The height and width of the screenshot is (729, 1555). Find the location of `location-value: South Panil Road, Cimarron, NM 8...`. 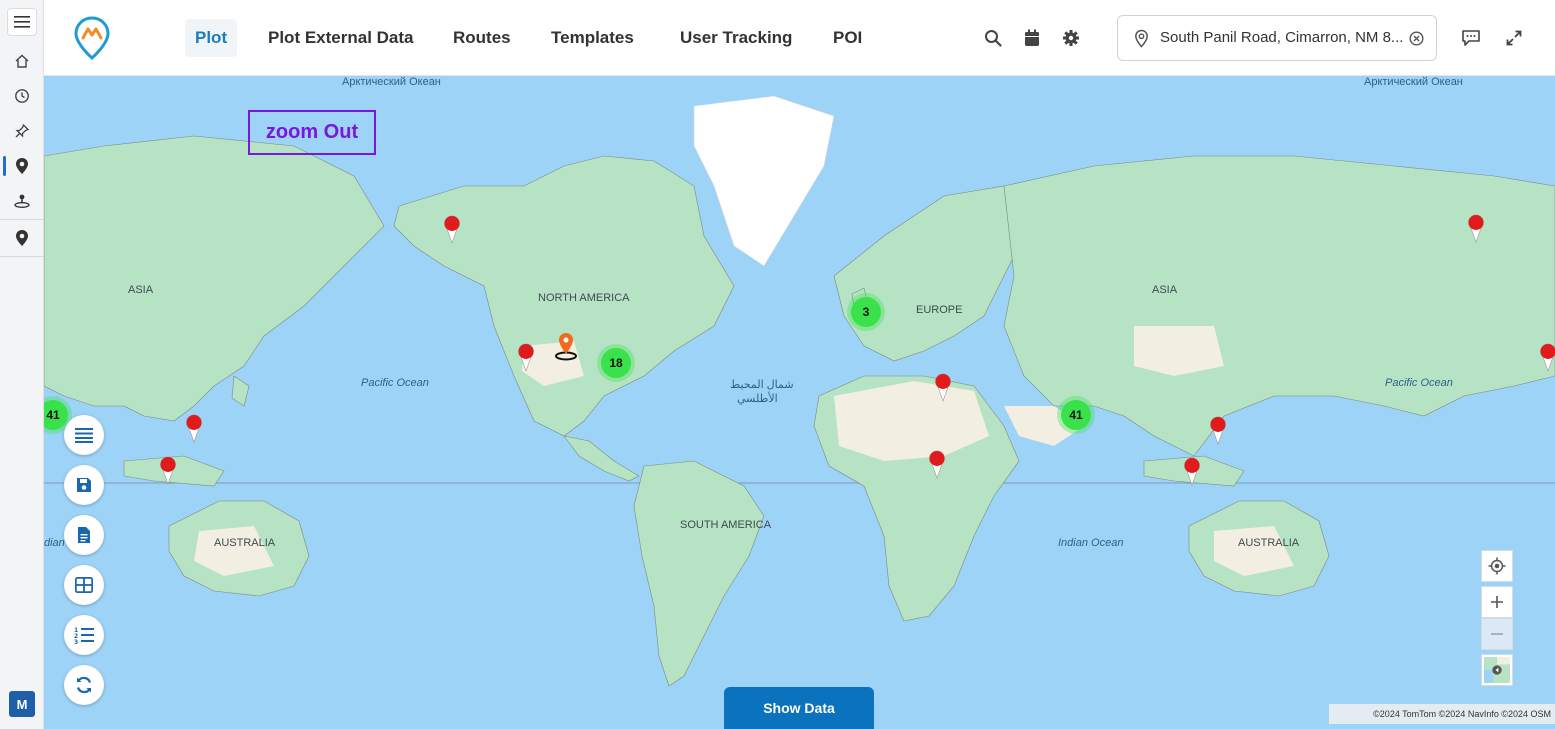

location-value: South Panil Road, Cimarron, NM 8... is located at coordinates (1282, 37).